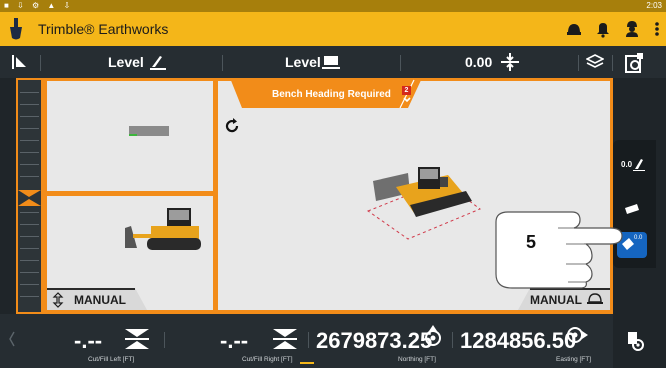 This screenshot has height=368, width=666. I want to click on cut-fill-right-value: -.--, so click(234, 340).